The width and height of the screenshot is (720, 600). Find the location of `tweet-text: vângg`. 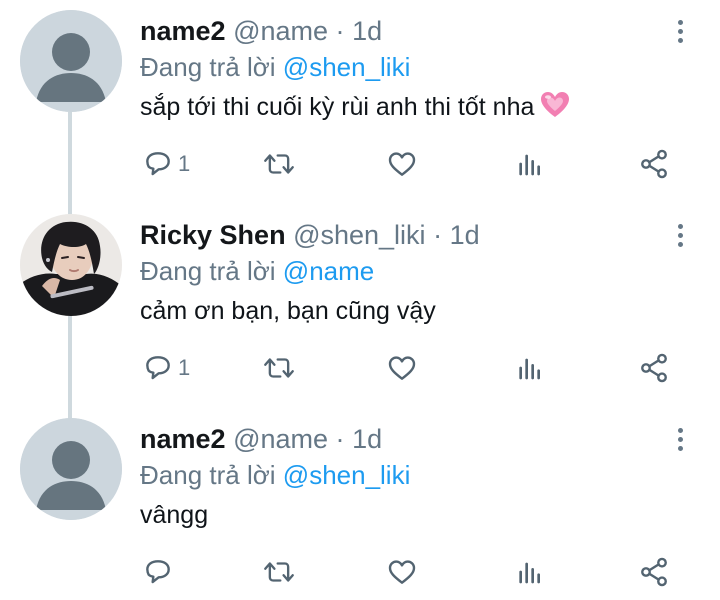

tweet-text: vângg is located at coordinates (174, 515).